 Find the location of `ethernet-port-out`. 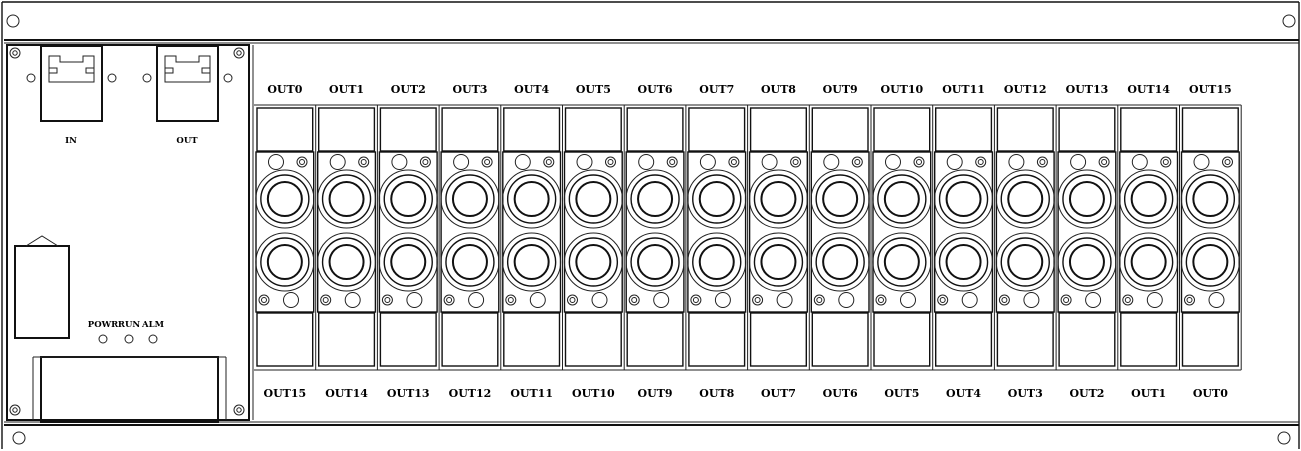

ethernet-port-out is located at coordinates (187, 83).